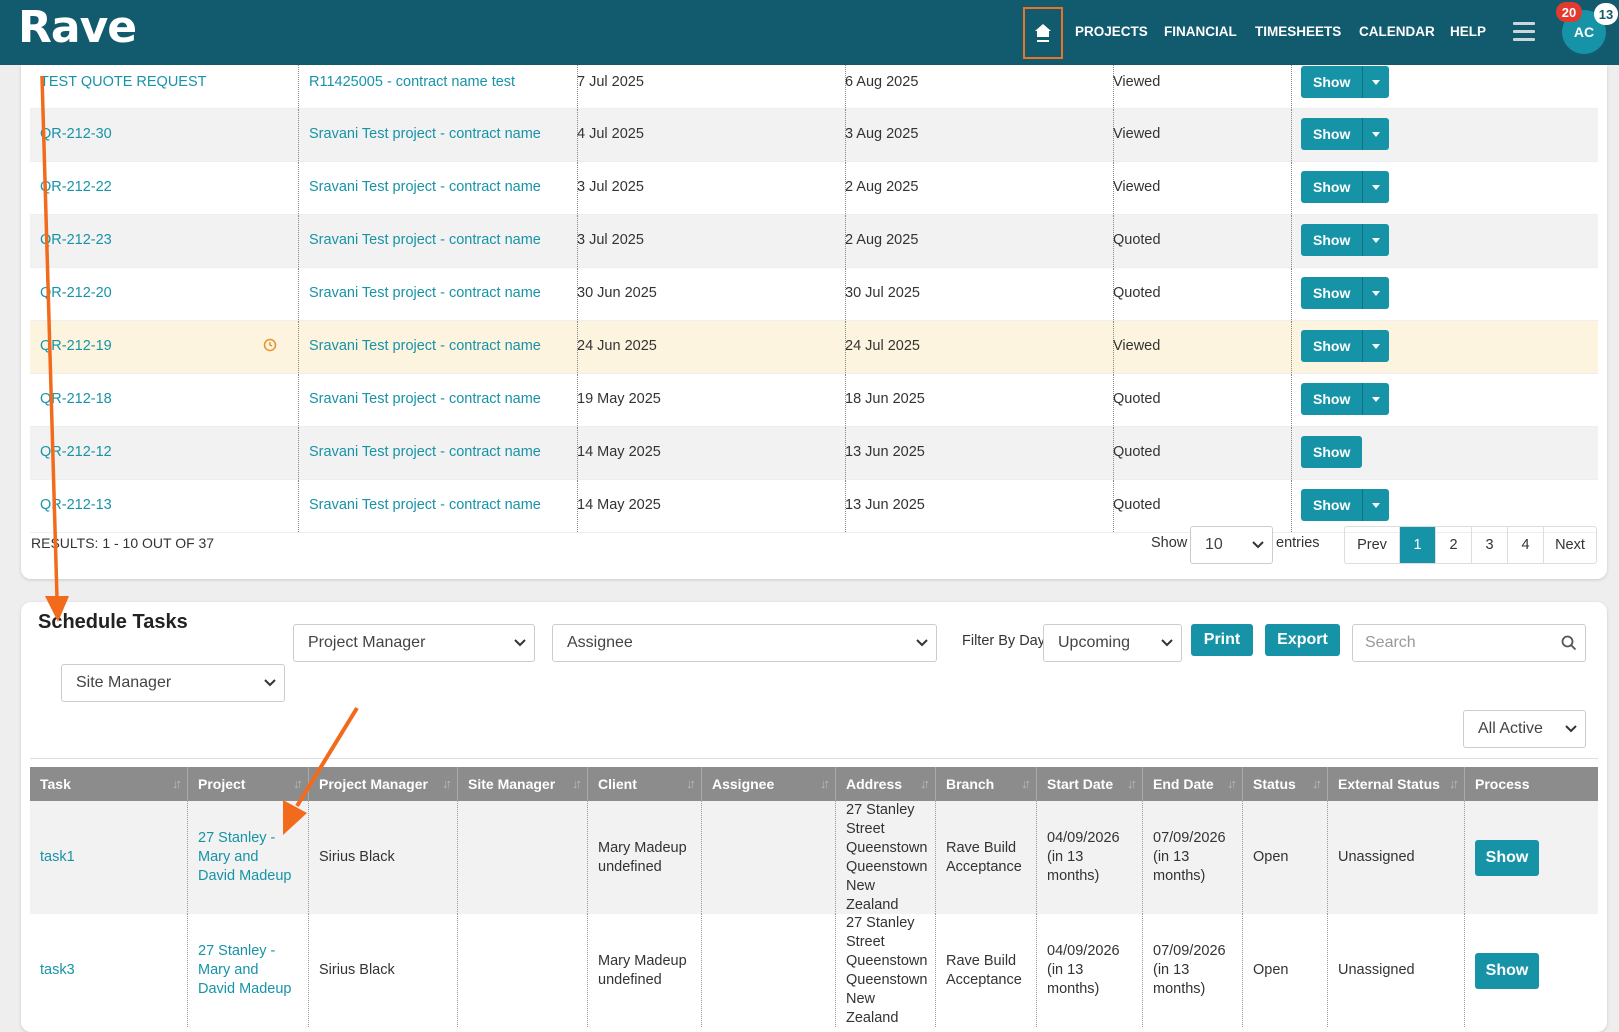  Describe the element at coordinates (1169, 543) in the screenshot. I see `show-label: Show` at that location.